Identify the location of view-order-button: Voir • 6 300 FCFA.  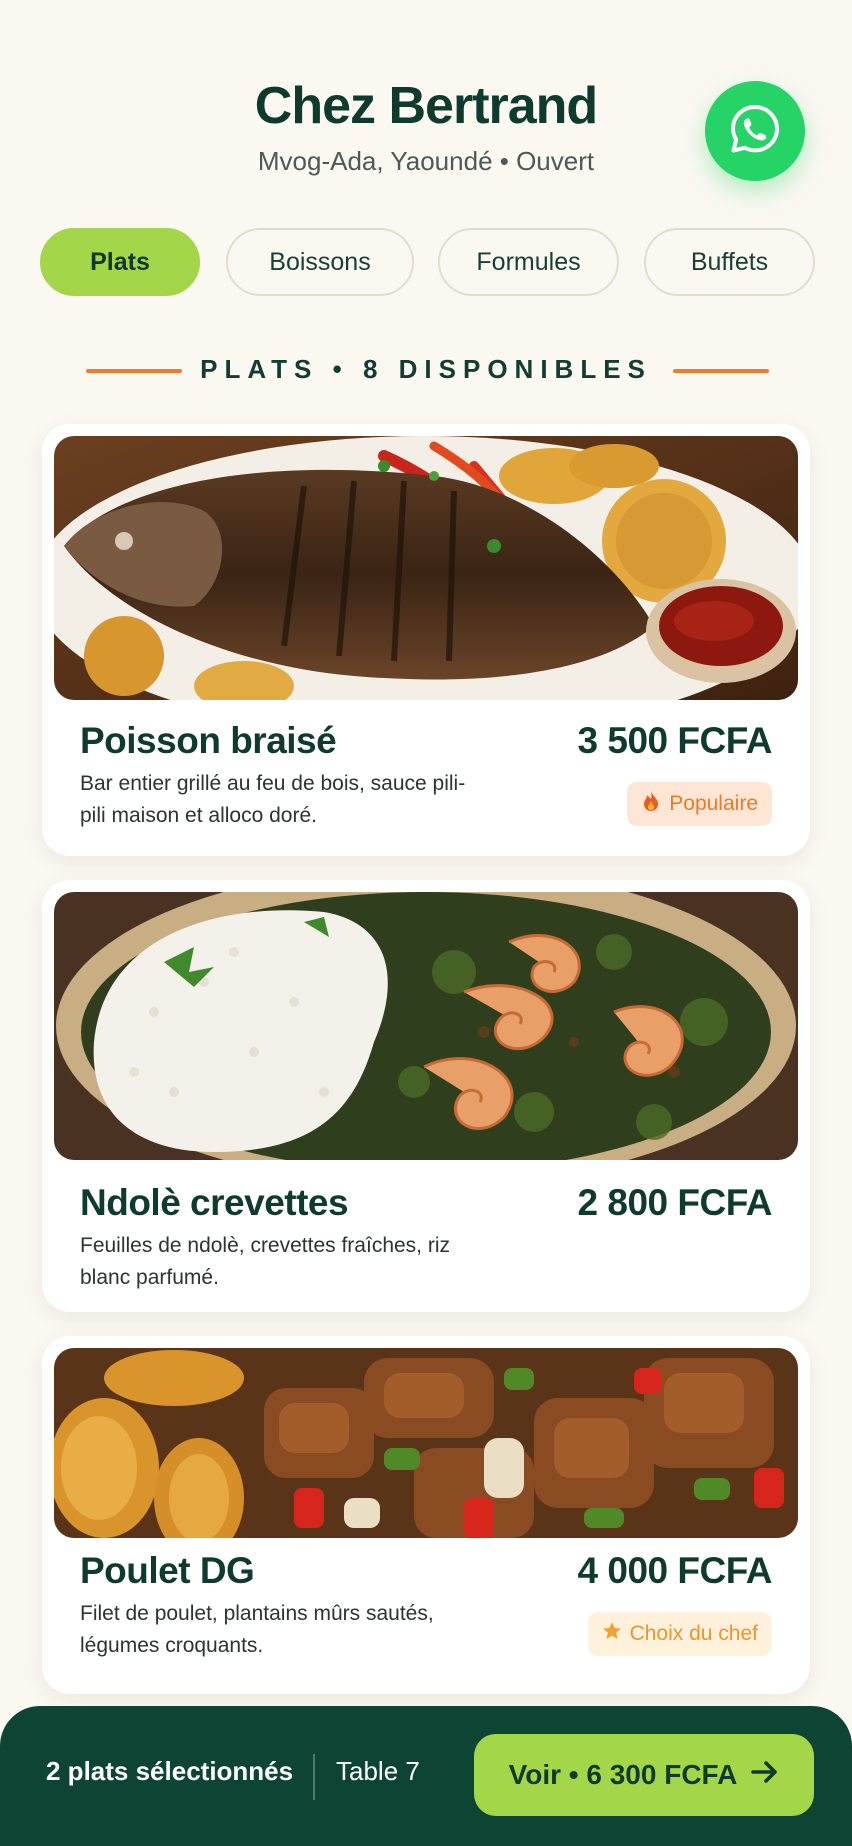
(644, 1775).